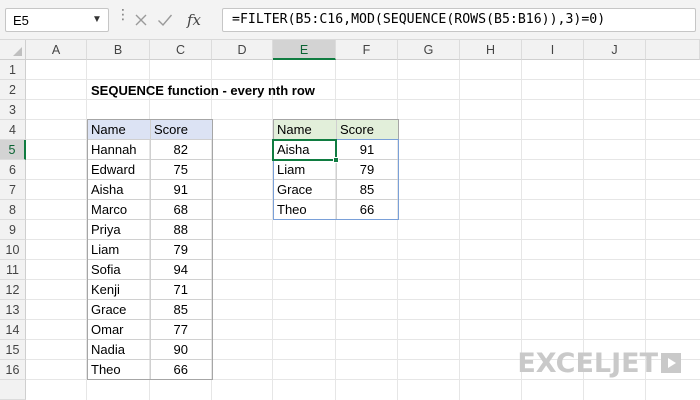 The image size is (700, 400). What do you see at coordinates (13, 150) in the screenshot?
I see `row-header-5: 5` at bounding box center [13, 150].